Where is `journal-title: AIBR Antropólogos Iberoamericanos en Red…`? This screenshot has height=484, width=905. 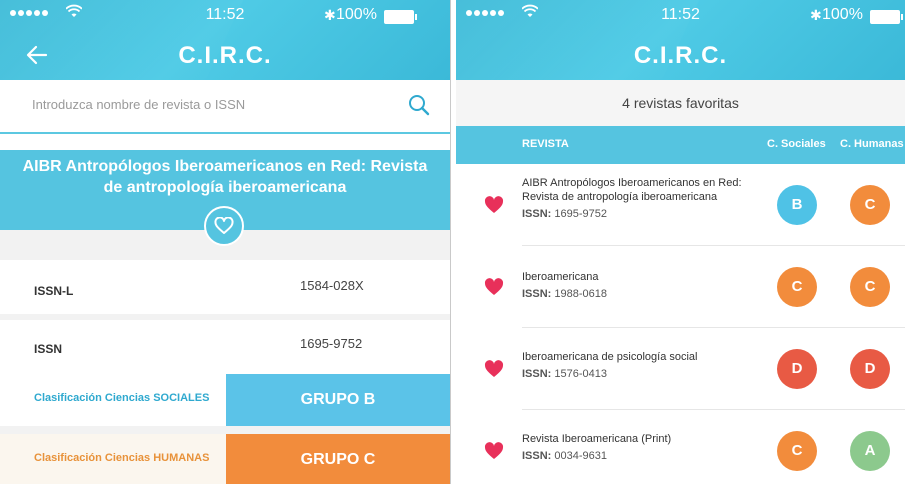 journal-title: AIBR Antropólogos Iberoamericanos en Red… is located at coordinates (225, 177).